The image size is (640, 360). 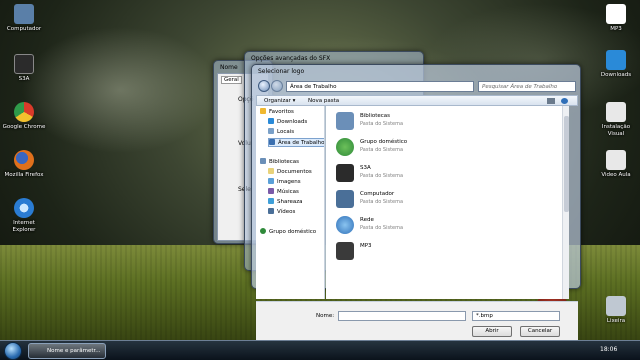 What do you see at coordinates (616, 14) in the screenshot?
I see `mp3-file-icon` at bounding box center [616, 14].